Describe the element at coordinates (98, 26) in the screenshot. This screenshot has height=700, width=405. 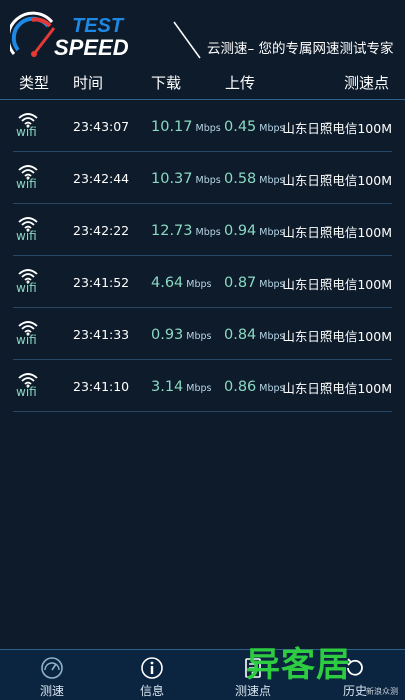
I see `svg-text: TEST` at that location.